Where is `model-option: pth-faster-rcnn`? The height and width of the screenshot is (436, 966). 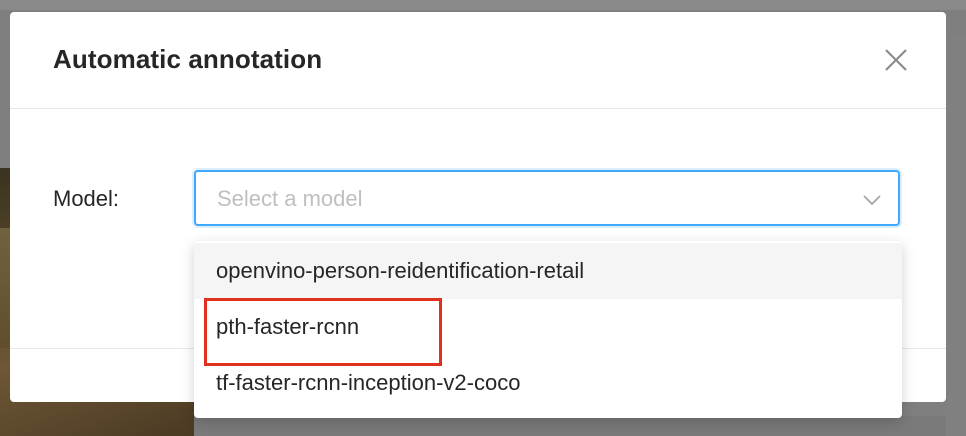
model-option: pth-faster-rcnn is located at coordinates (548, 327).